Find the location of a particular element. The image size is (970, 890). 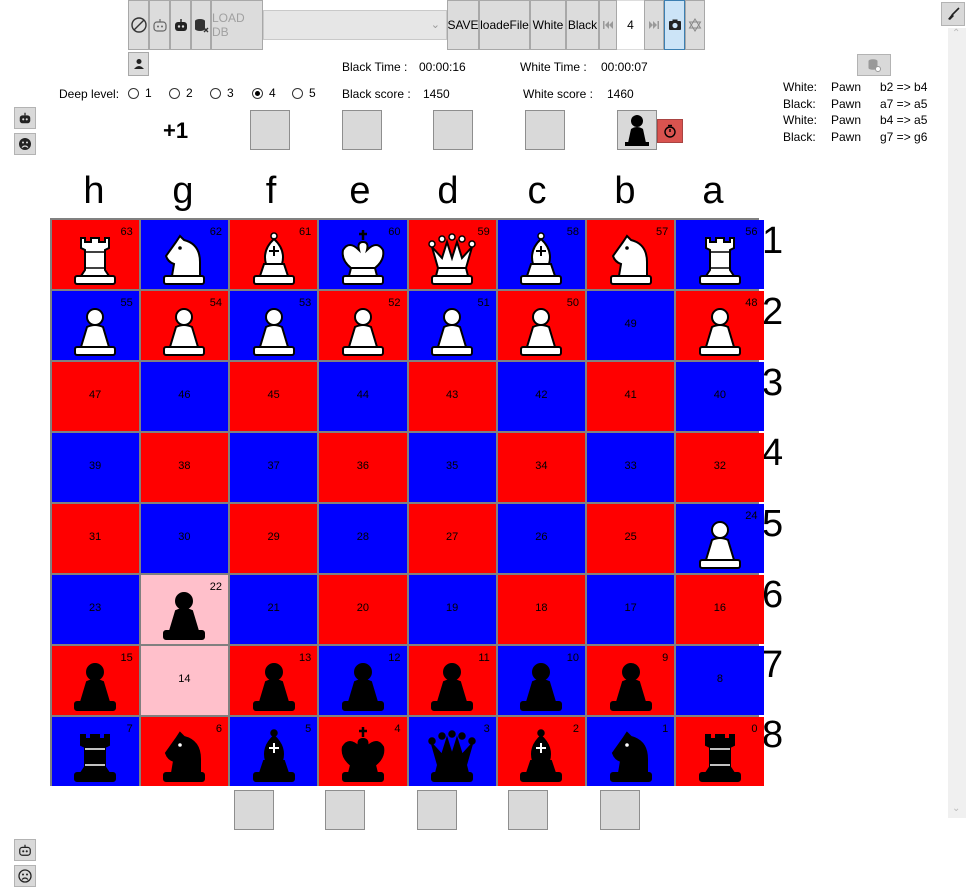

board-square-b3: 41 is located at coordinates (631, 396).